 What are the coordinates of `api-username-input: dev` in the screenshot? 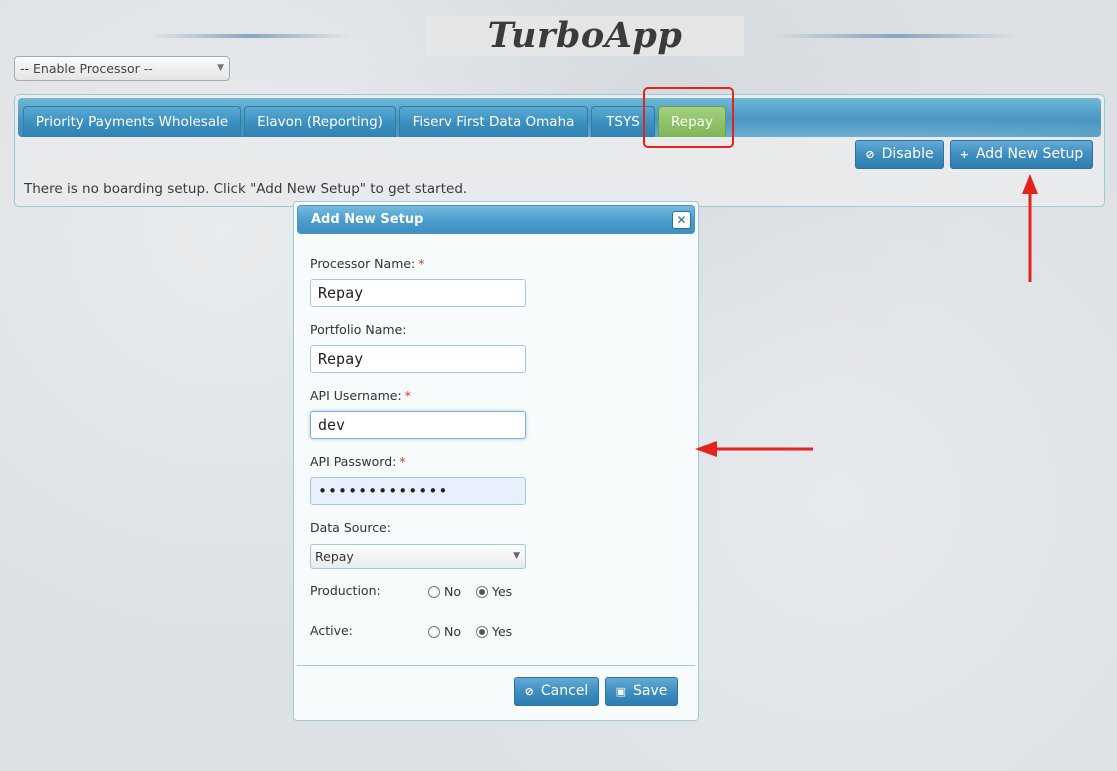 It's located at (418, 425).